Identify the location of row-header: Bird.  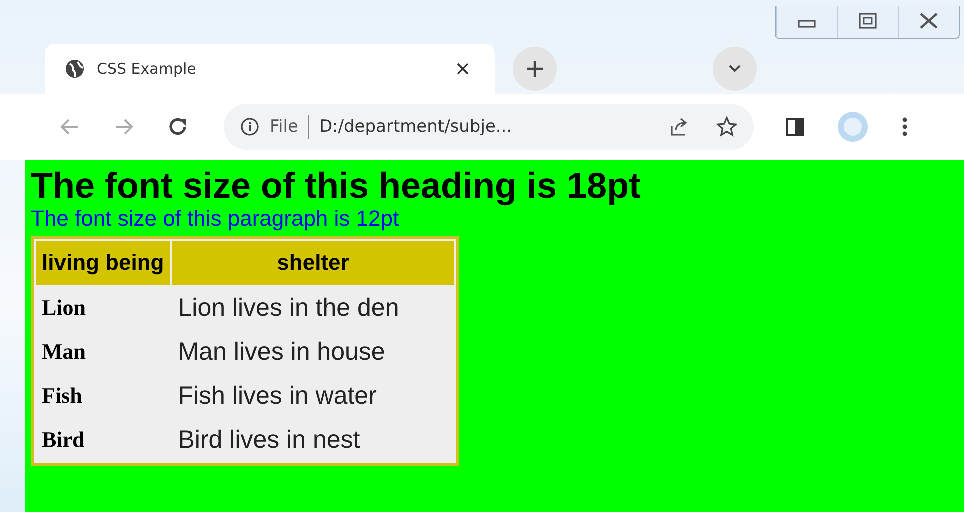
(63, 440).